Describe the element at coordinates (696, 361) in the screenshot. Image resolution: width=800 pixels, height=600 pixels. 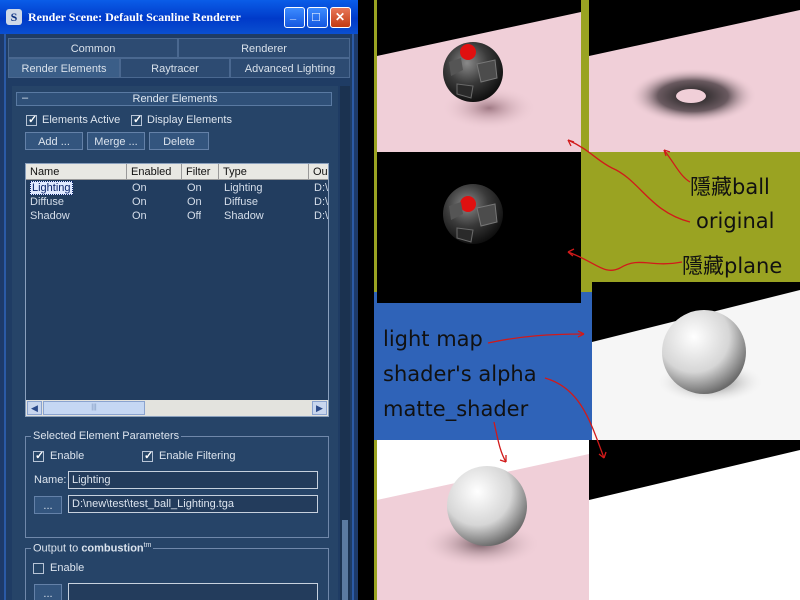
I see `render-light-map` at that location.